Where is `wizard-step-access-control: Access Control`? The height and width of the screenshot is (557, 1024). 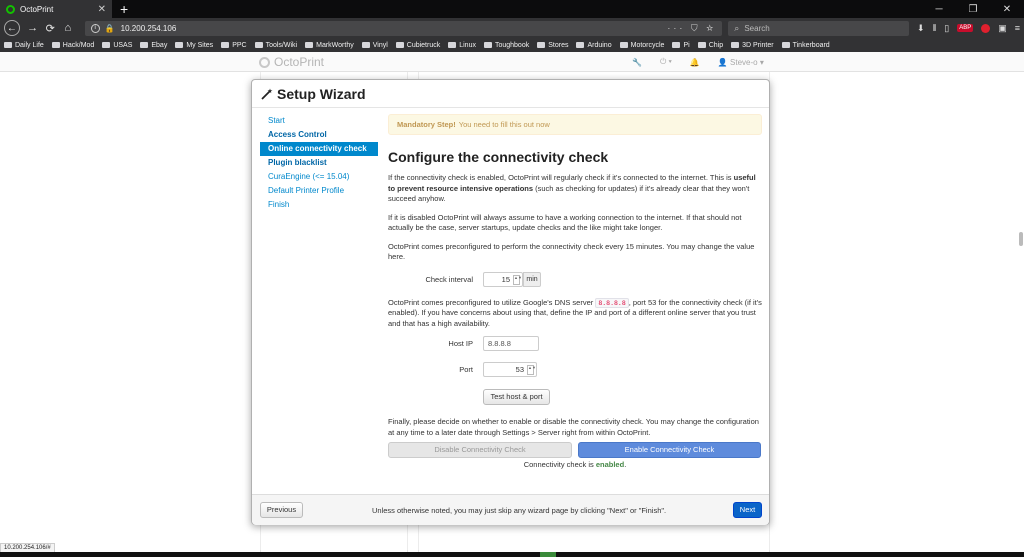 wizard-step-access-control: Access Control is located at coordinates (319, 135).